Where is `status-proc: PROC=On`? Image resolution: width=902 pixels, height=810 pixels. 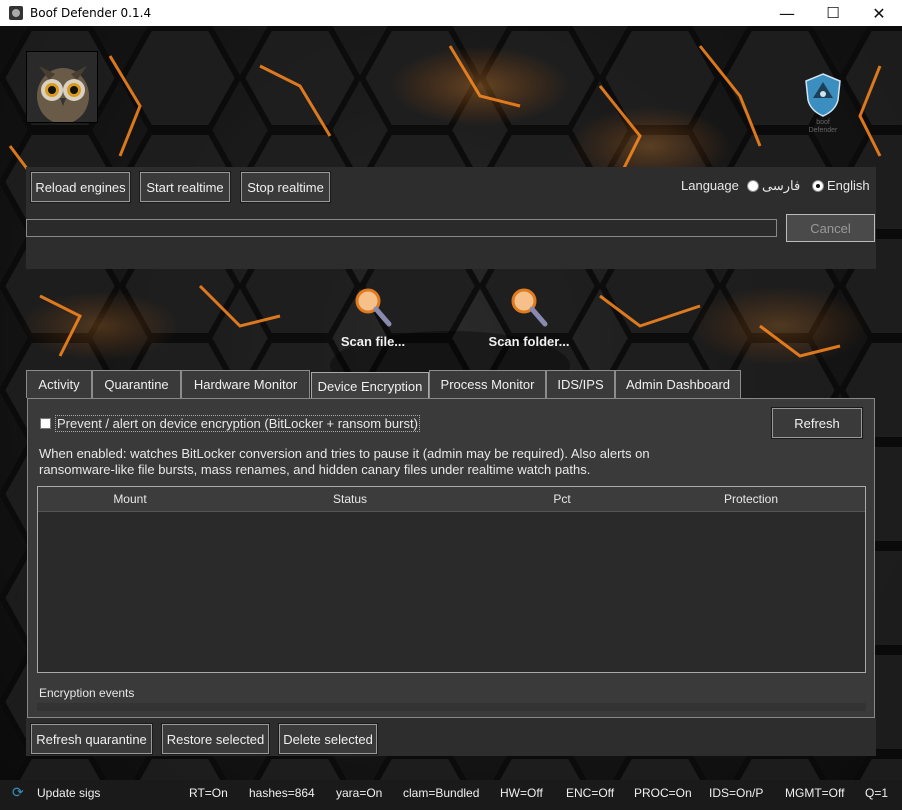
status-proc: PROC=On is located at coordinates (663, 793).